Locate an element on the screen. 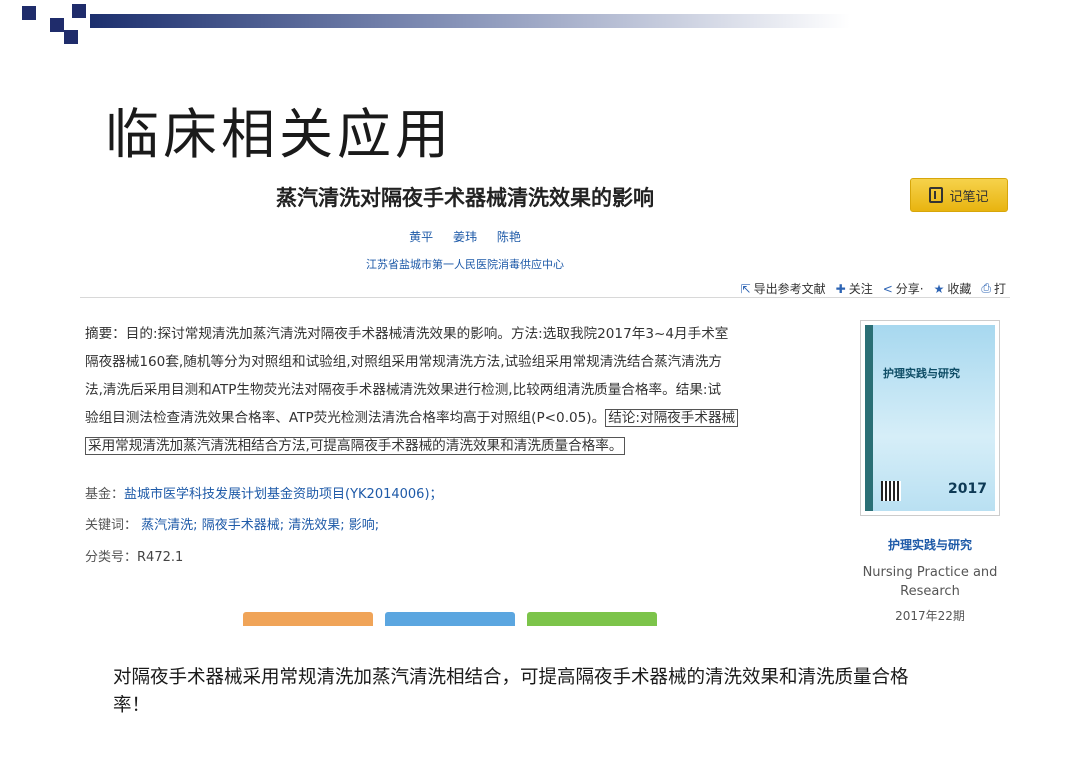 The width and height of the screenshot is (1080, 764). note-button: 记笔记 is located at coordinates (959, 195).